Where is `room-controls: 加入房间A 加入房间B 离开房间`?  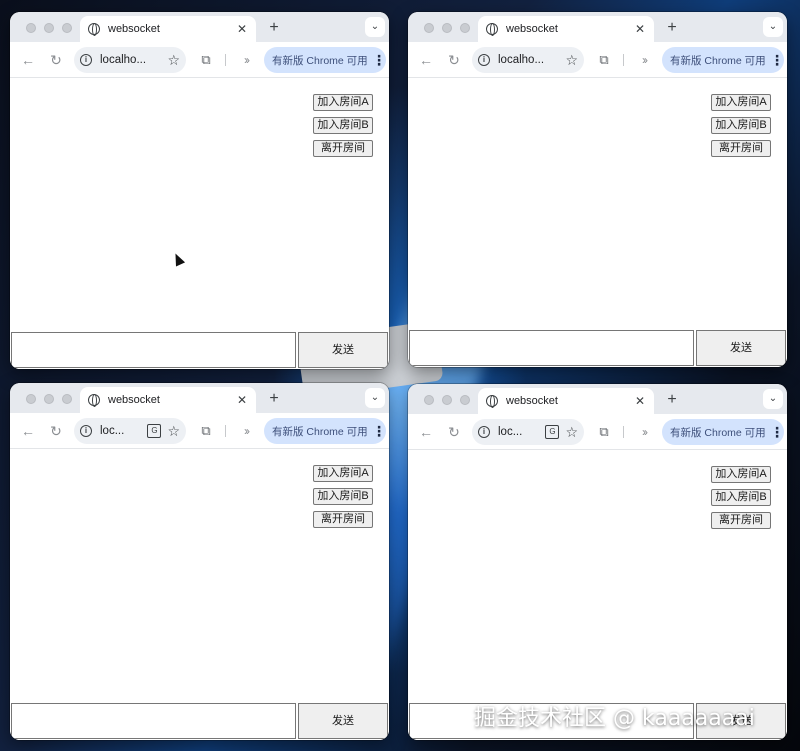 room-controls: 加入房间A 加入房间B 离开房间 is located at coordinates (741, 497).